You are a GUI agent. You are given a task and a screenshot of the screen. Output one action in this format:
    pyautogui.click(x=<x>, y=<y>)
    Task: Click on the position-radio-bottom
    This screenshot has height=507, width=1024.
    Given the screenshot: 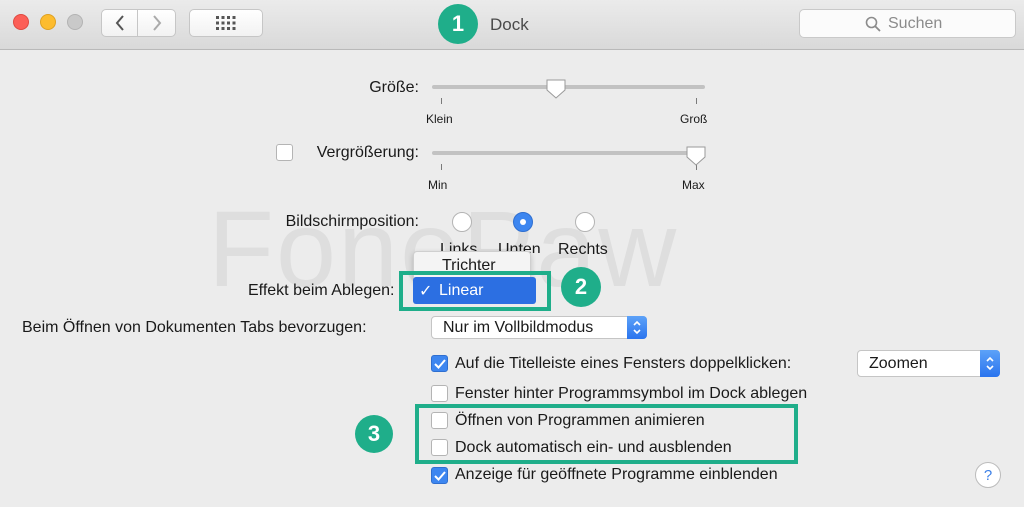 What is the action you would take?
    pyautogui.click(x=523, y=222)
    